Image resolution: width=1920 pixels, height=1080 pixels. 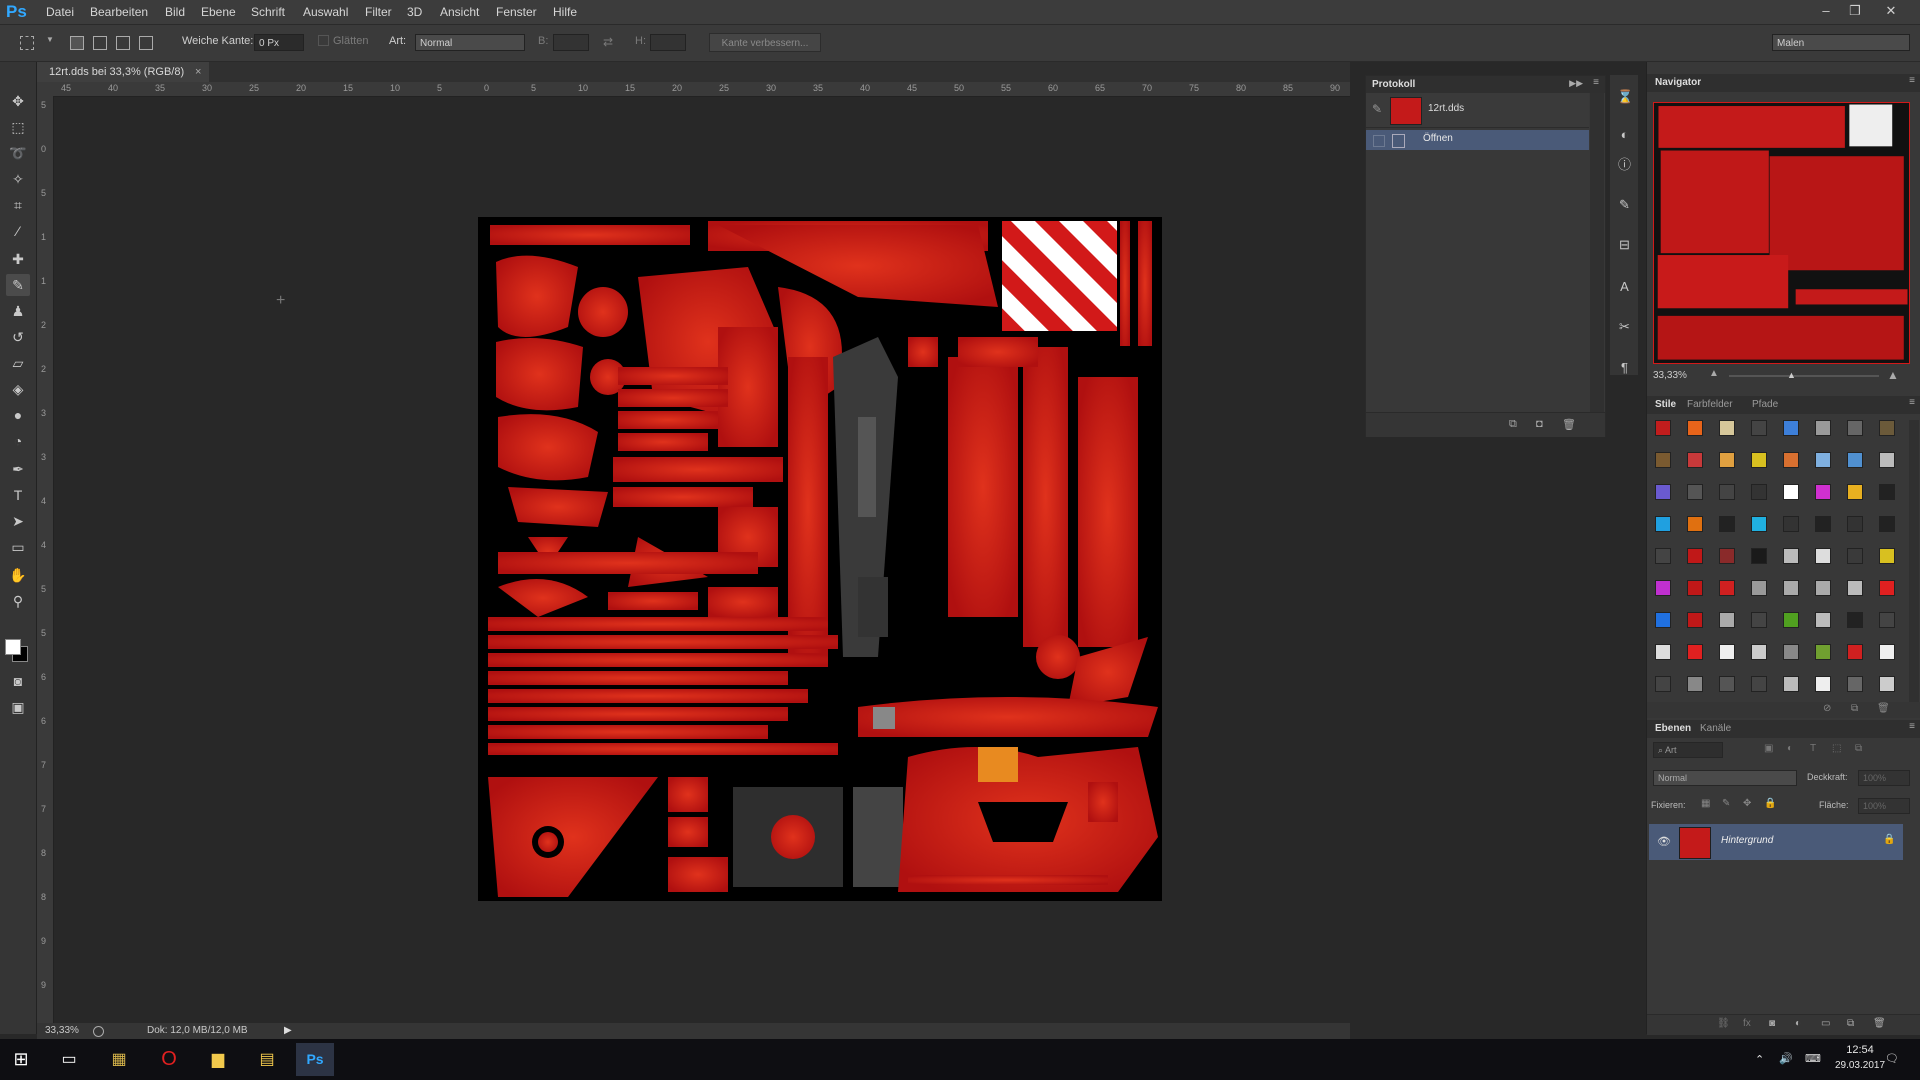 What do you see at coordinates (1624, 244) in the screenshot?
I see `clone-source-icon: ⊟` at bounding box center [1624, 244].